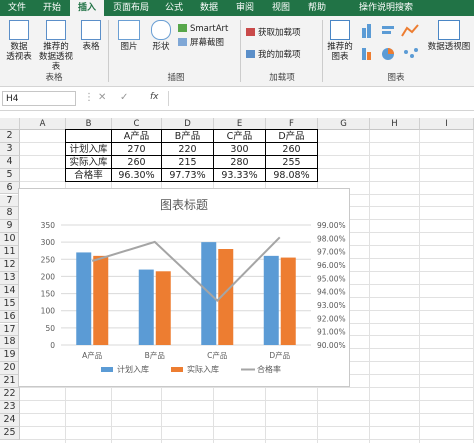 Image resolution: width=474 pixels, height=443 pixels. What do you see at coordinates (88, 136) in the screenshot?
I see `table-cell` at bounding box center [88, 136].